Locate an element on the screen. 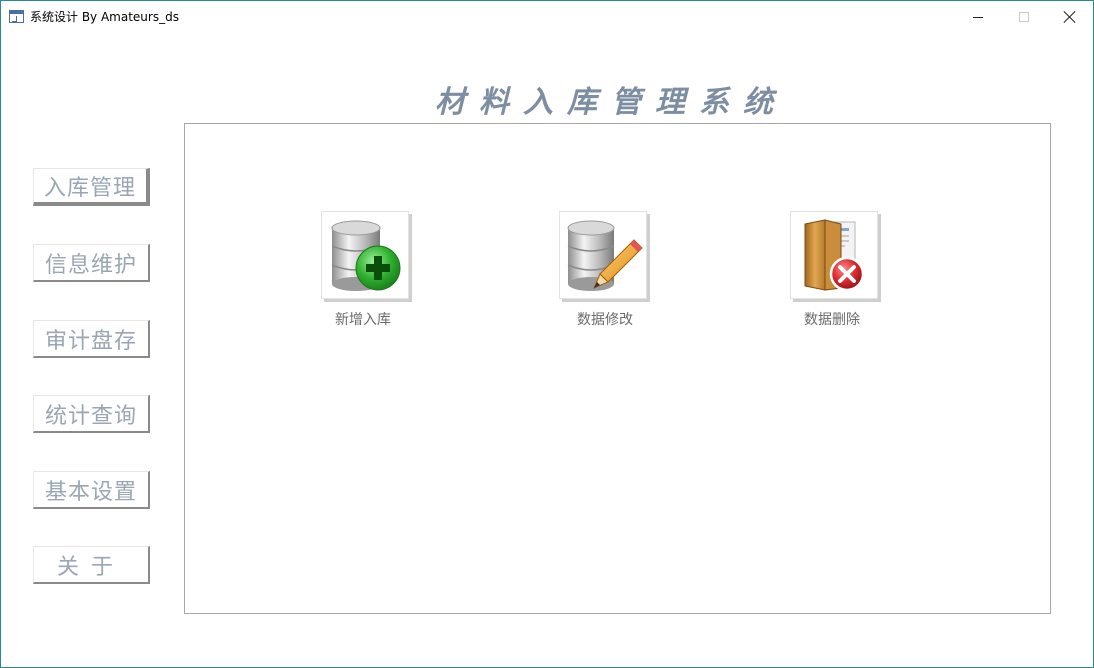  nav-button-audit-inventory: 审计盘存 is located at coordinates (91, 339).